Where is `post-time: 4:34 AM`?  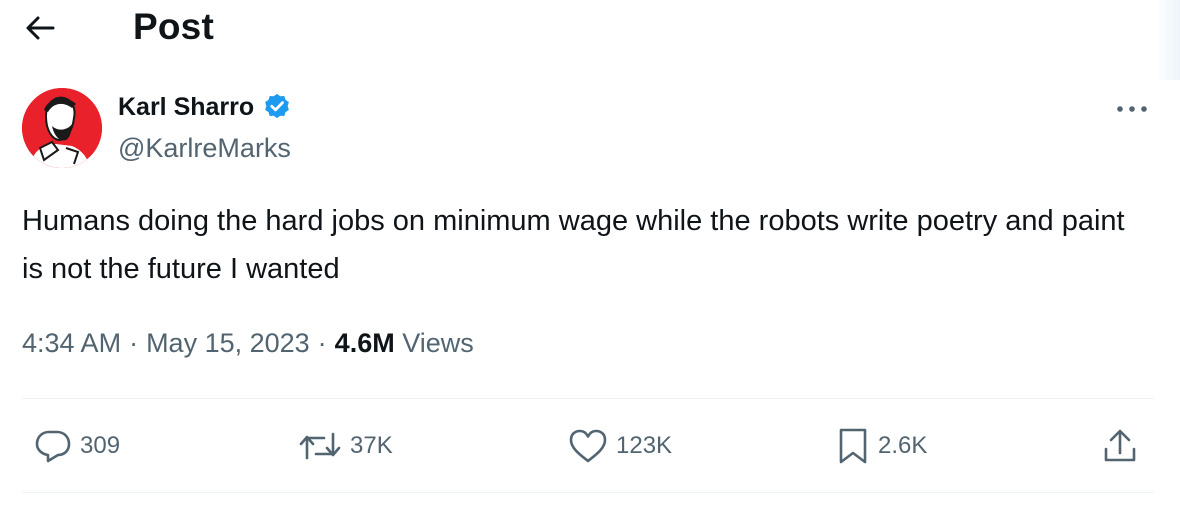 post-time: 4:34 AM is located at coordinates (71, 343).